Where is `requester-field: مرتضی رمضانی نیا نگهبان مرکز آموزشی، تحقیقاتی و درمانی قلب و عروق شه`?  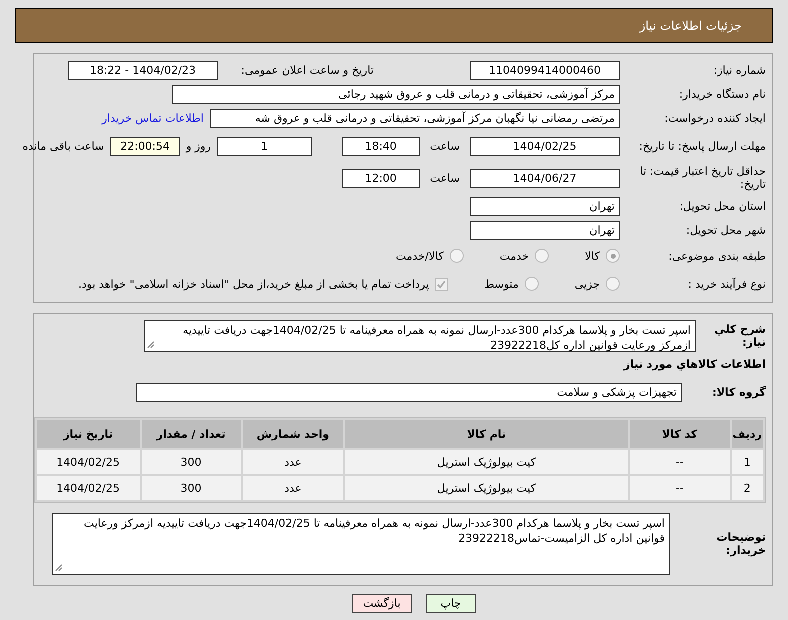 requester-field: مرتضی رمضانی نیا نگهبان مرکز آموزشی، تحقیقاتی و درمانی قلب و عروق شه is located at coordinates (415, 118).